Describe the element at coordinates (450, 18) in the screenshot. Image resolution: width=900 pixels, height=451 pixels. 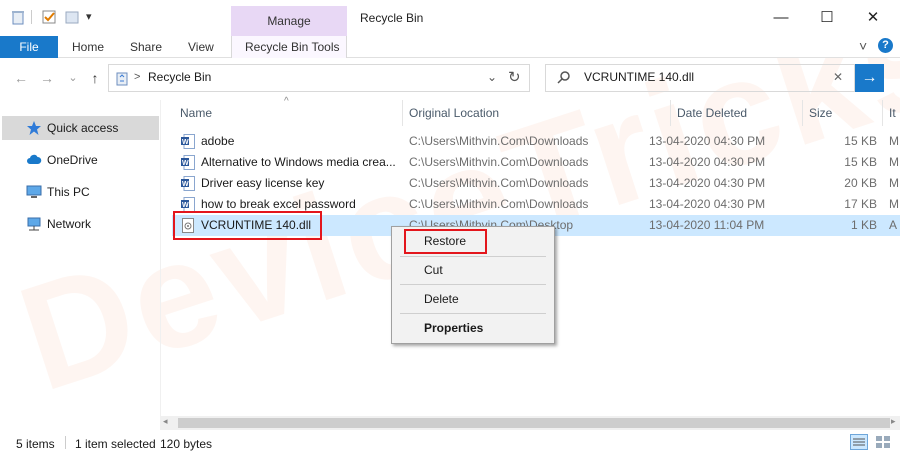
I see `title-bar` at that location.